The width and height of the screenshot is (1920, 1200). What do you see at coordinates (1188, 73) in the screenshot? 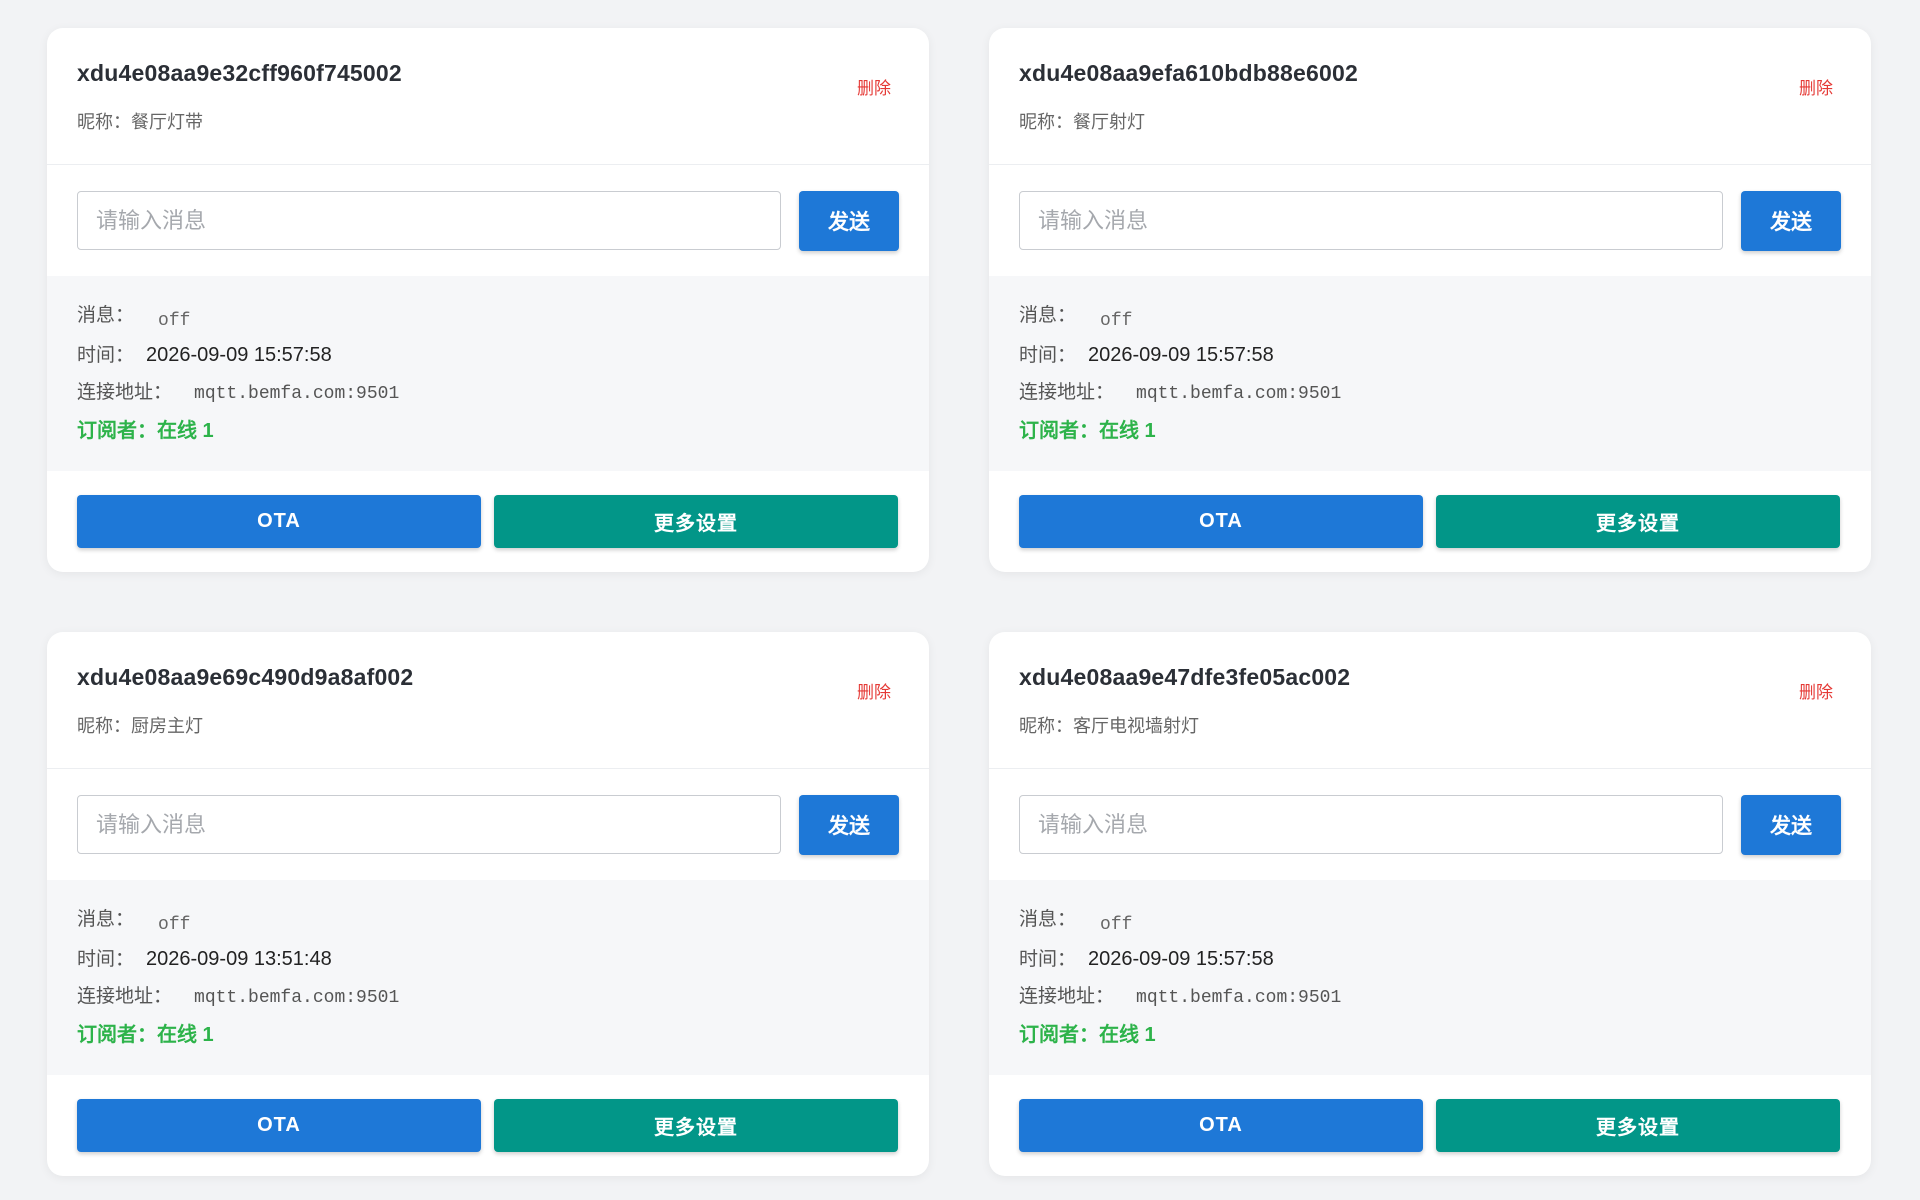
I see `device-id: xdu4e08aa9efa610bdb88e6002` at bounding box center [1188, 73].